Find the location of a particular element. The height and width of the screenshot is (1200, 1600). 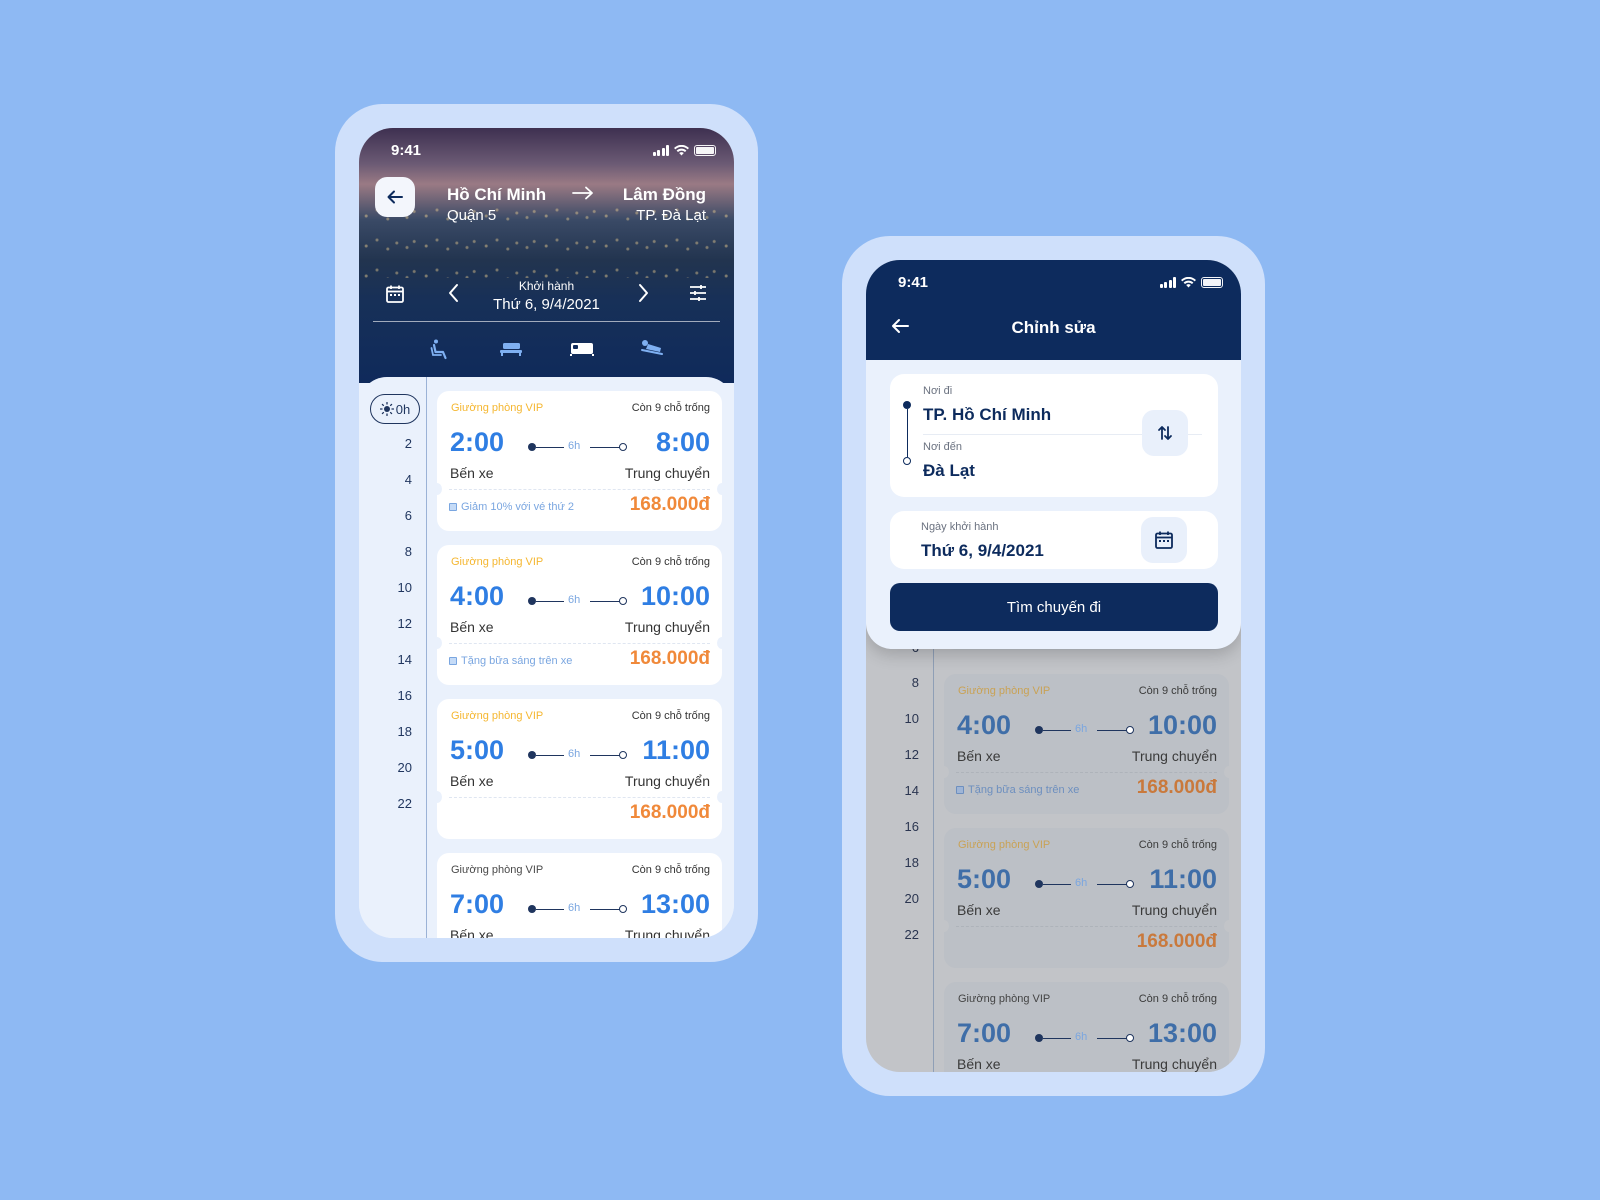

date-field: Thứ 6, 9/4/2021 is located at coordinates (982, 551).